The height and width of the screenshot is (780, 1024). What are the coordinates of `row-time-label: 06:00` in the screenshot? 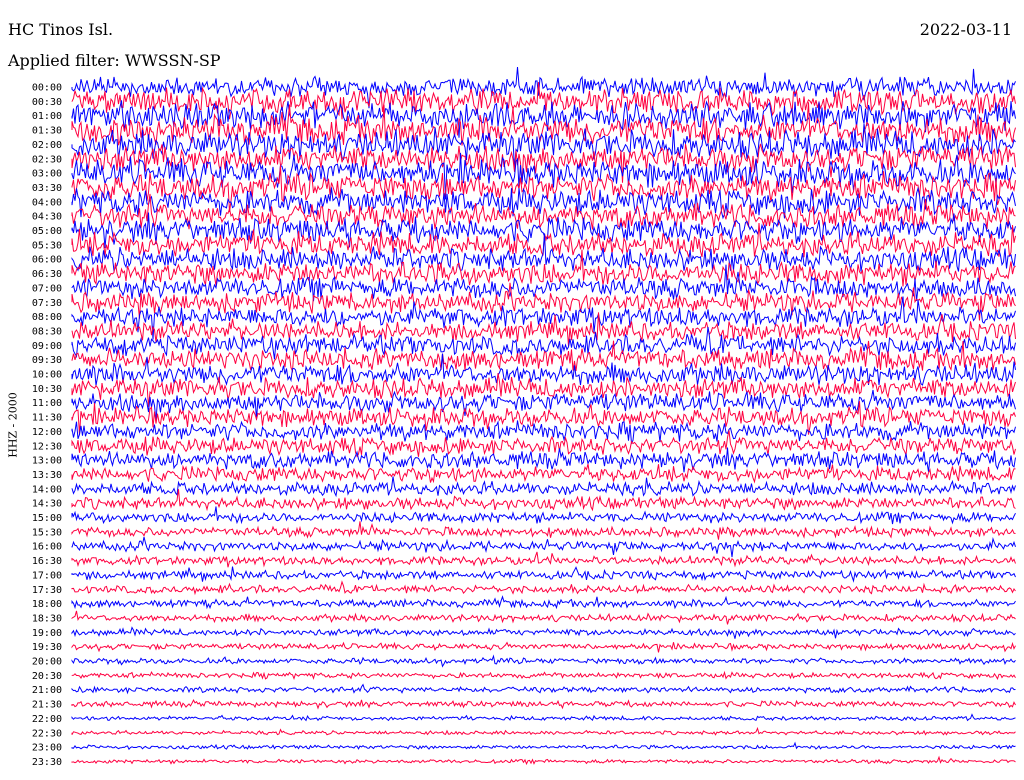 It's located at (47, 260).